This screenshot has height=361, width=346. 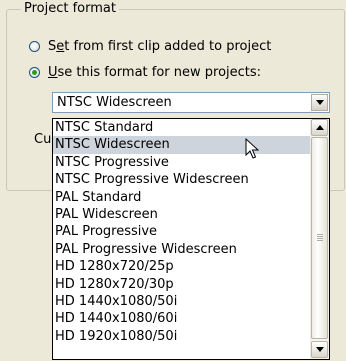 I want to click on dropdown-item: PAL Progressive, so click(x=182, y=231).